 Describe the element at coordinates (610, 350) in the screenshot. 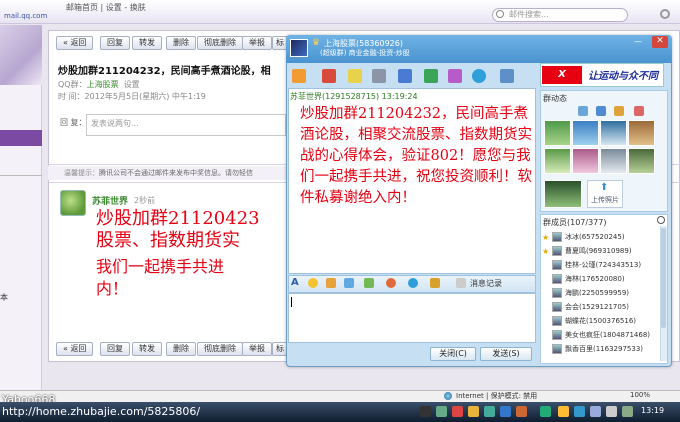

I see `list-item: 飘香百里(1163297533)` at that location.